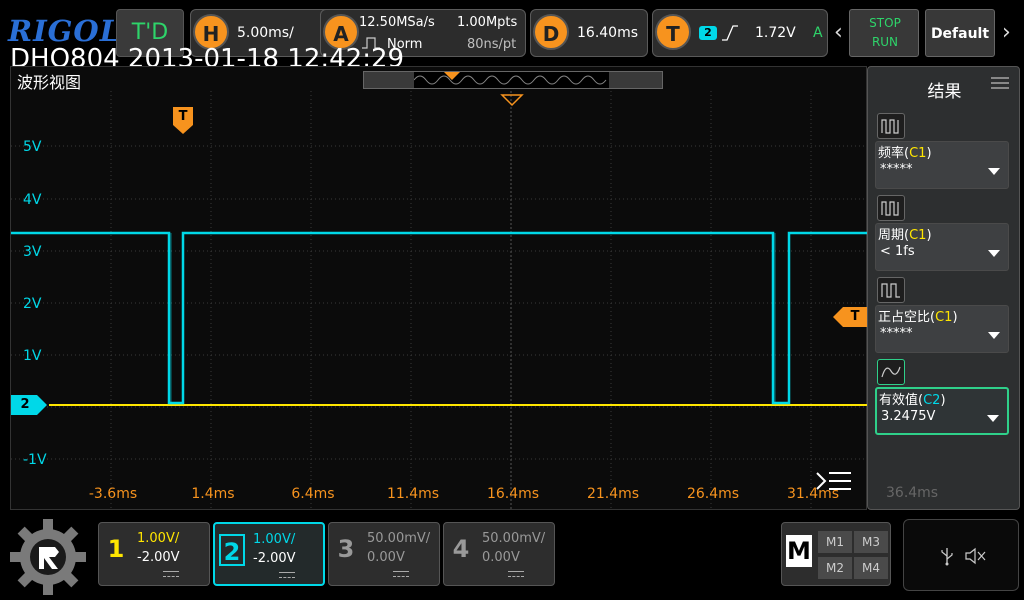  Describe the element at coordinates (492, 44) in the screenshot. I see `time-per-point: 80ns/pt` at that location.